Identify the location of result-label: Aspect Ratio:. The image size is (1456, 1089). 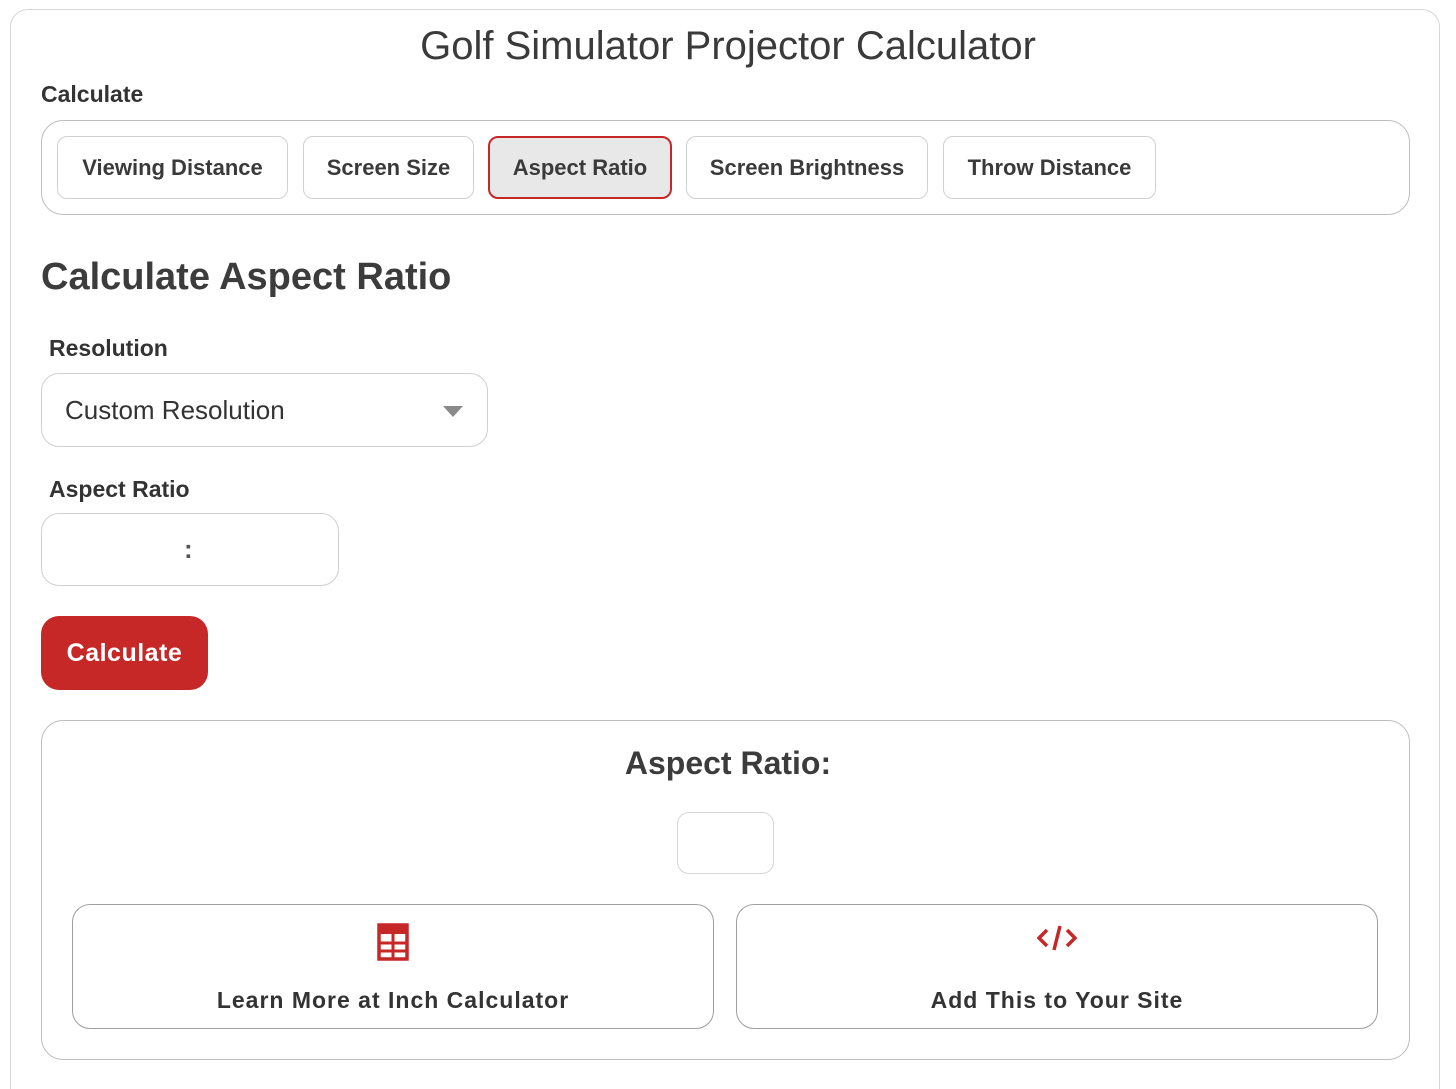
(728, 763).